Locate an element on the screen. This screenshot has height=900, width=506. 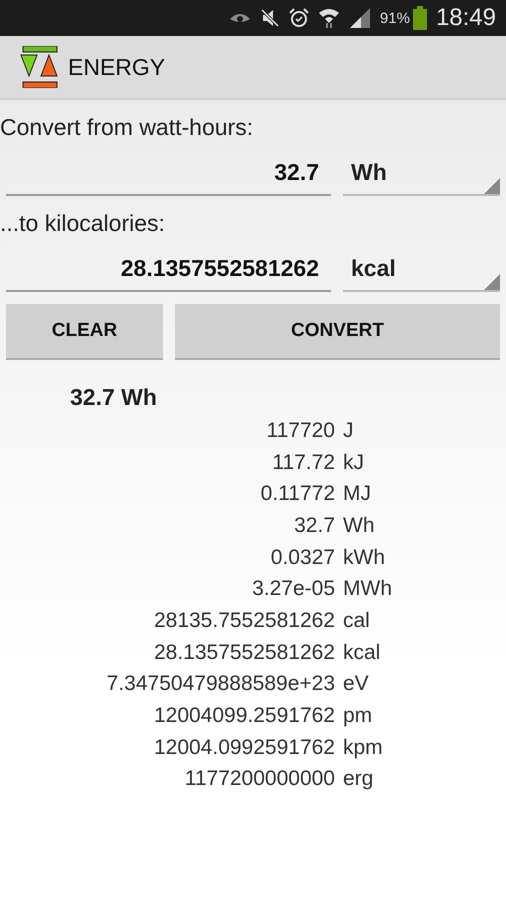
result-unit: MJ is located at coordinates (357, 494).